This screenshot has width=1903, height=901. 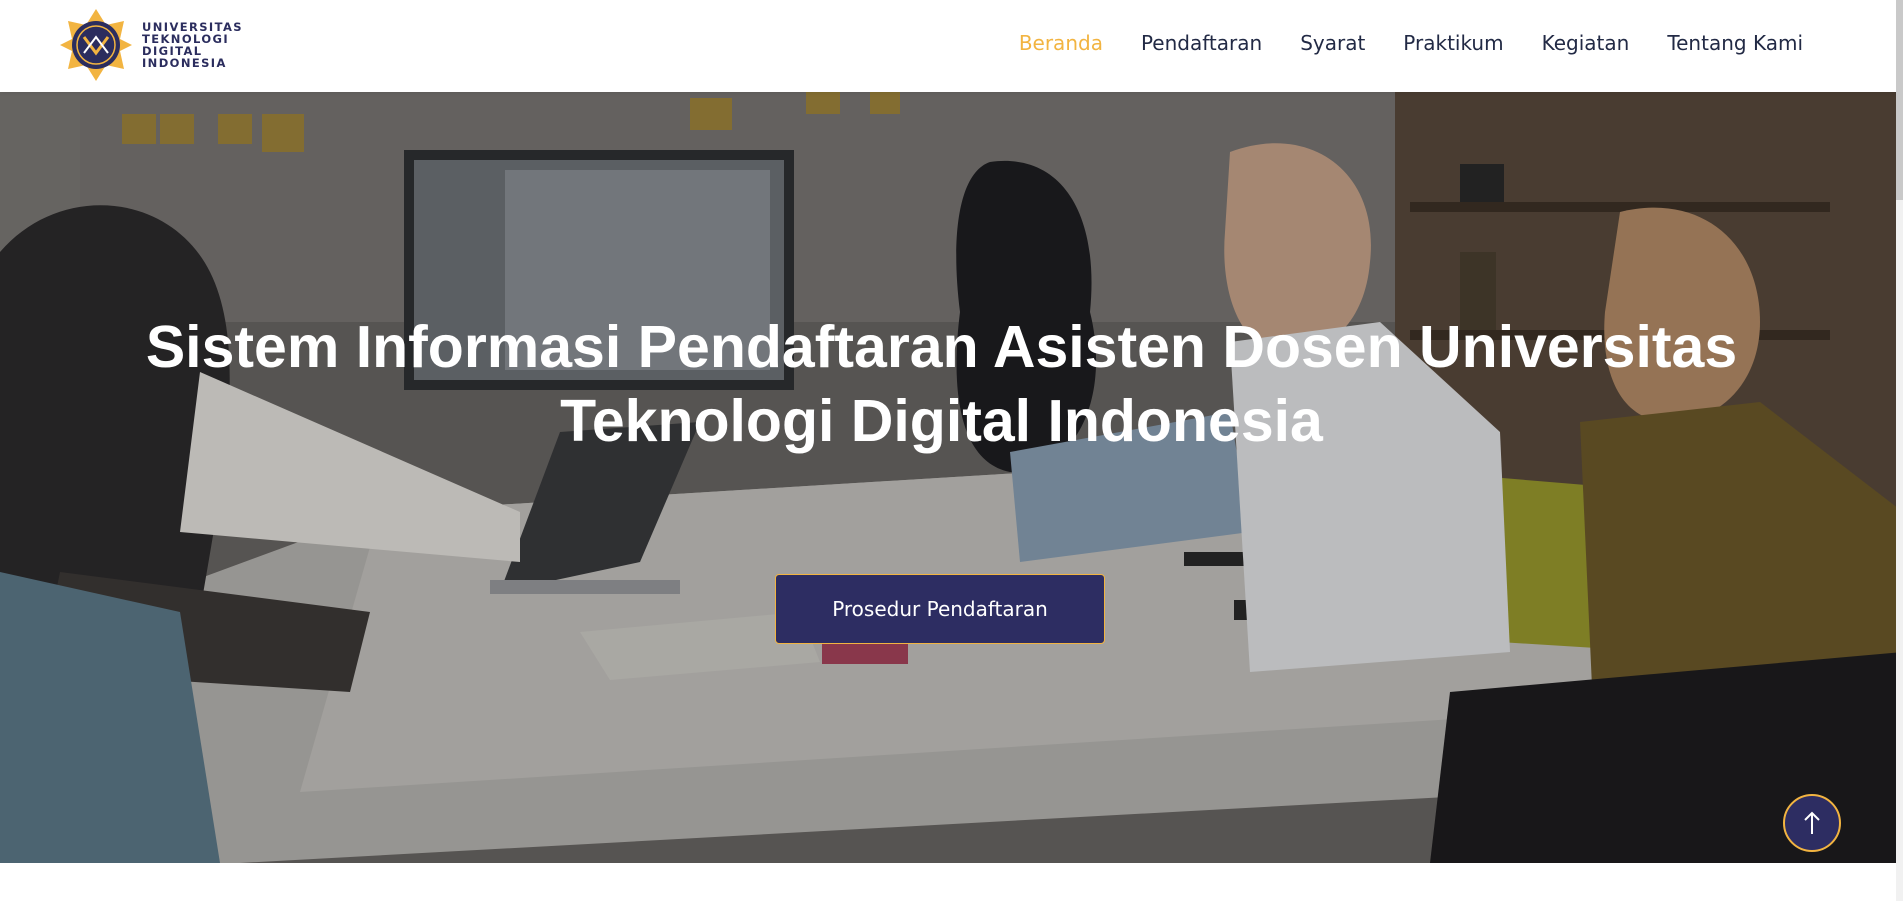 I want to click on nav-item-syarat: Syarat, so click(x=1332, y=43).